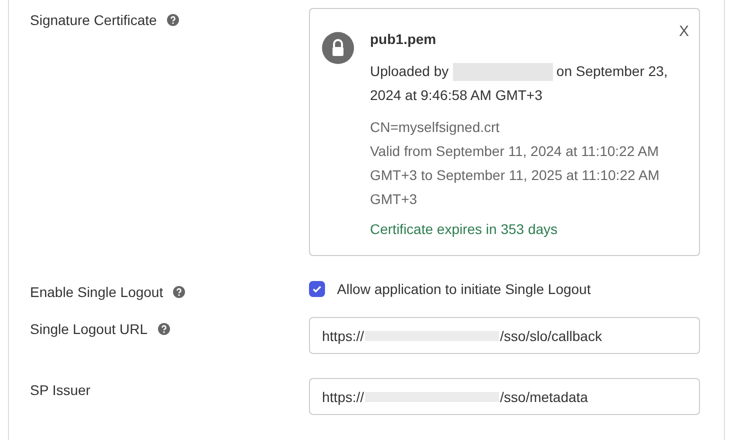  What do you see at coordinates (89, 329) in the screenshot?
I see `field-label: Single Logout URL` at bounding box center [89, 329].